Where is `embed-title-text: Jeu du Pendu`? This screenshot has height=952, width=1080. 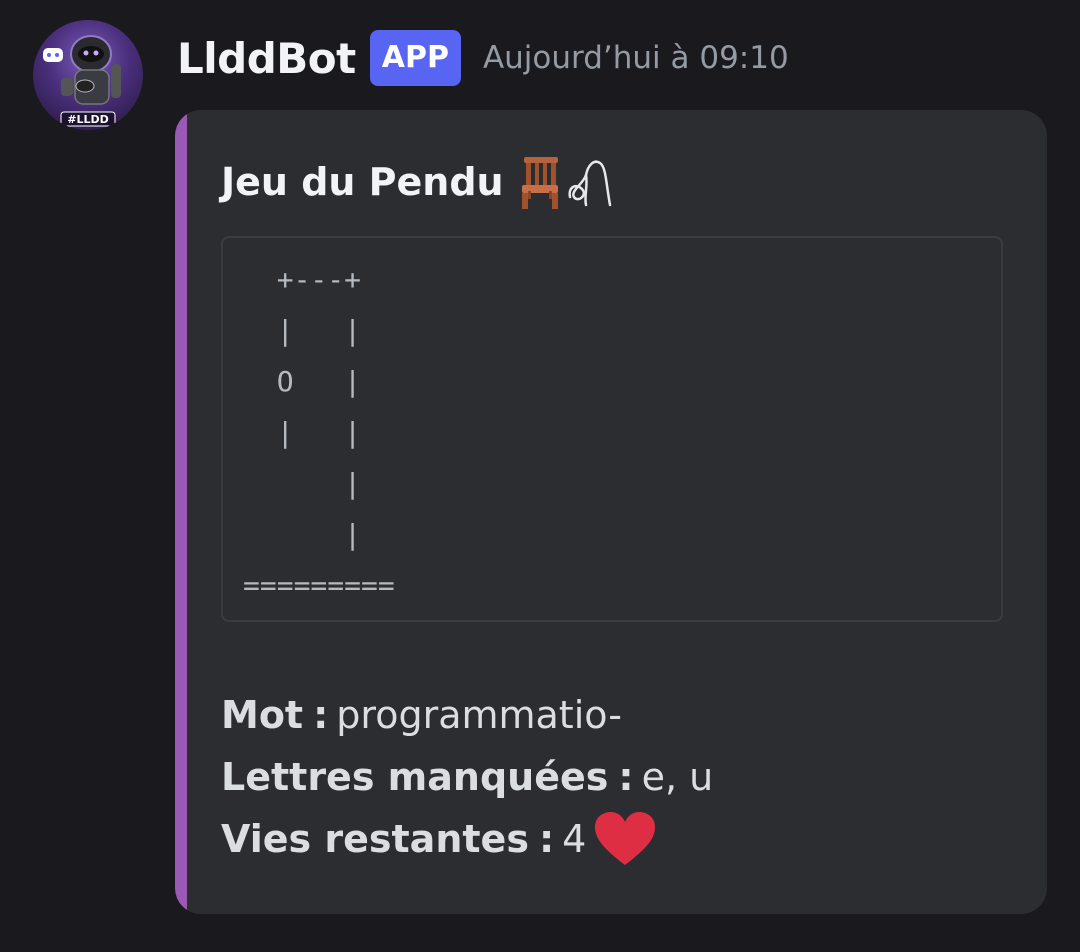
embed-title-text: Jeu du Pendu is located at coordinates (362, 182).